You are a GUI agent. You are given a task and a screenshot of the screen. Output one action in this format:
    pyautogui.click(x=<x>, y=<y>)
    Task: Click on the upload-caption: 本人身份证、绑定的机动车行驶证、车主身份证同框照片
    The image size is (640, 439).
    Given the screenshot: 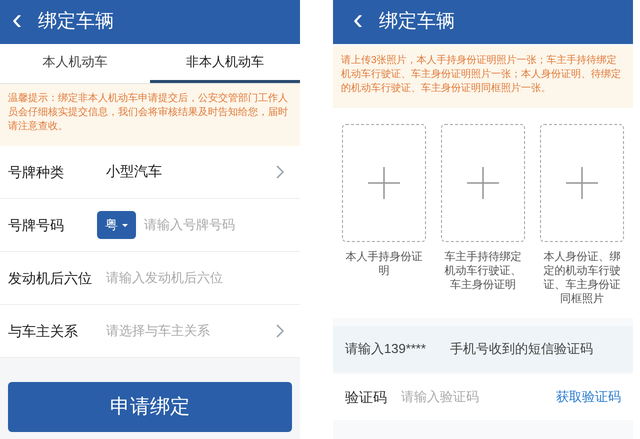 What is the action you would take?
    pyautogui.click(x=582, y=278)
    